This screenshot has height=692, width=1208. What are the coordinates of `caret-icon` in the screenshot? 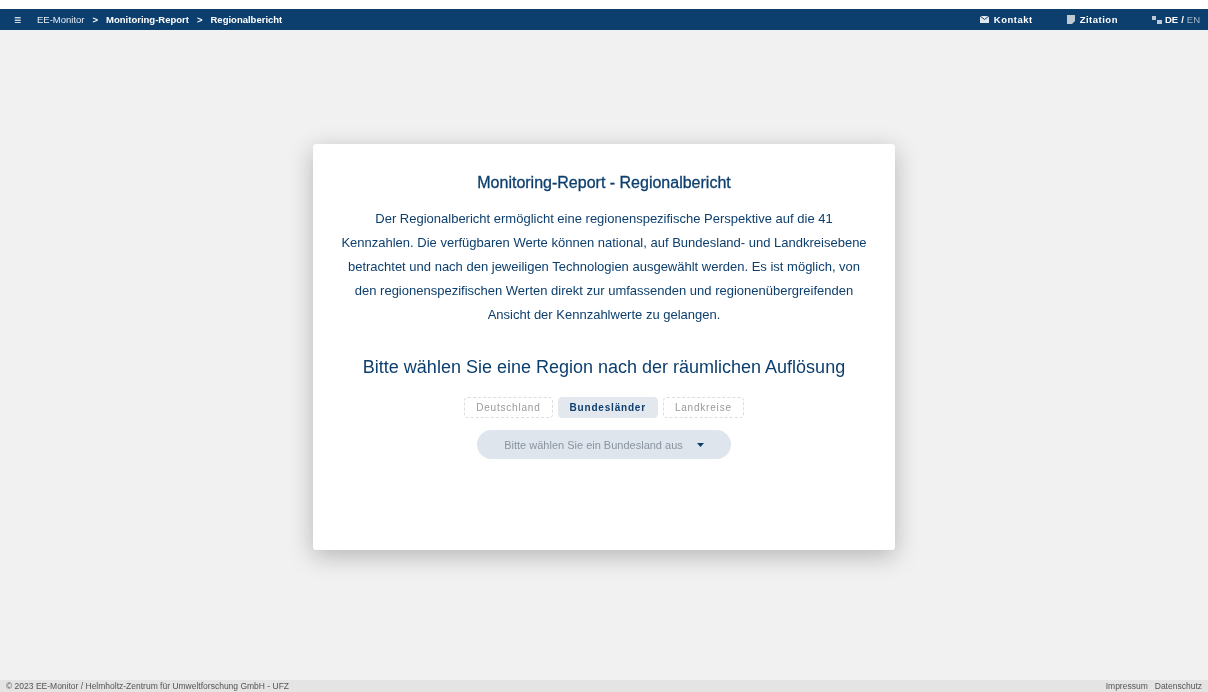 It's located at (700, 444).